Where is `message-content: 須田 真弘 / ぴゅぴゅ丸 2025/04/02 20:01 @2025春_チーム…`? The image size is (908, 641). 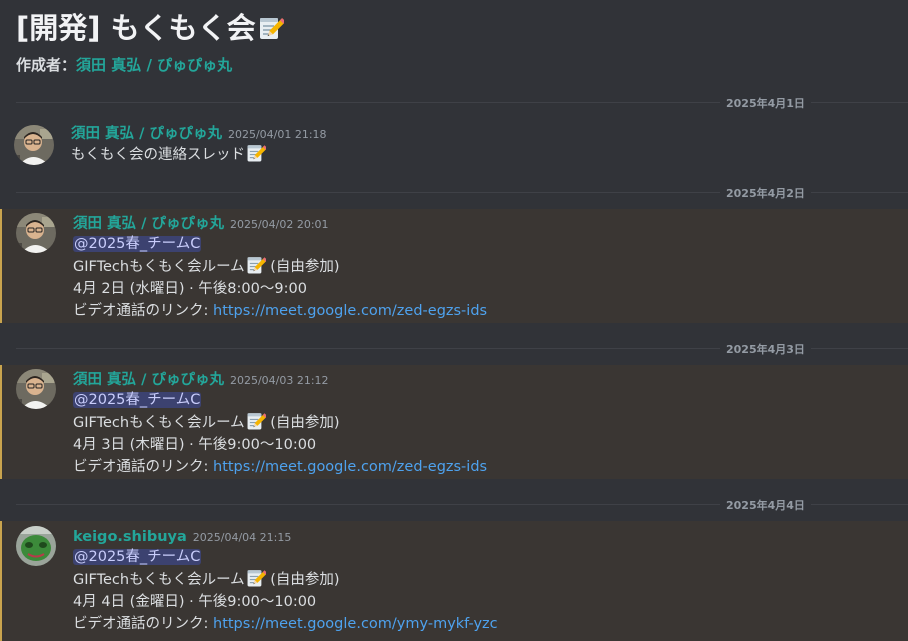
message-content: 須田 真弘 / ぴゅぴゅ丸 2025/04/02 20:01 @2025春_チーム… is located at coordinates (280, 267).